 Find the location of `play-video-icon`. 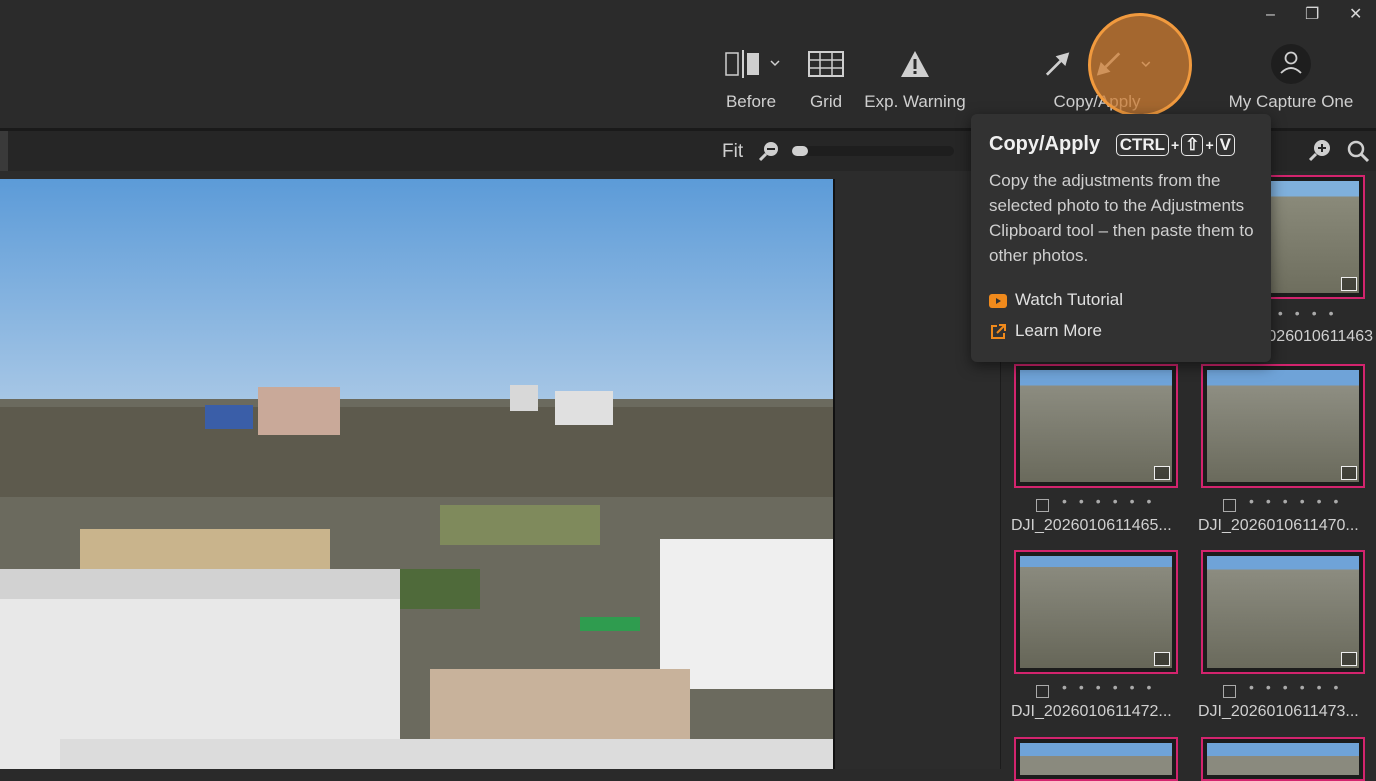

play-video-icon is located at coordinates (998, 300).